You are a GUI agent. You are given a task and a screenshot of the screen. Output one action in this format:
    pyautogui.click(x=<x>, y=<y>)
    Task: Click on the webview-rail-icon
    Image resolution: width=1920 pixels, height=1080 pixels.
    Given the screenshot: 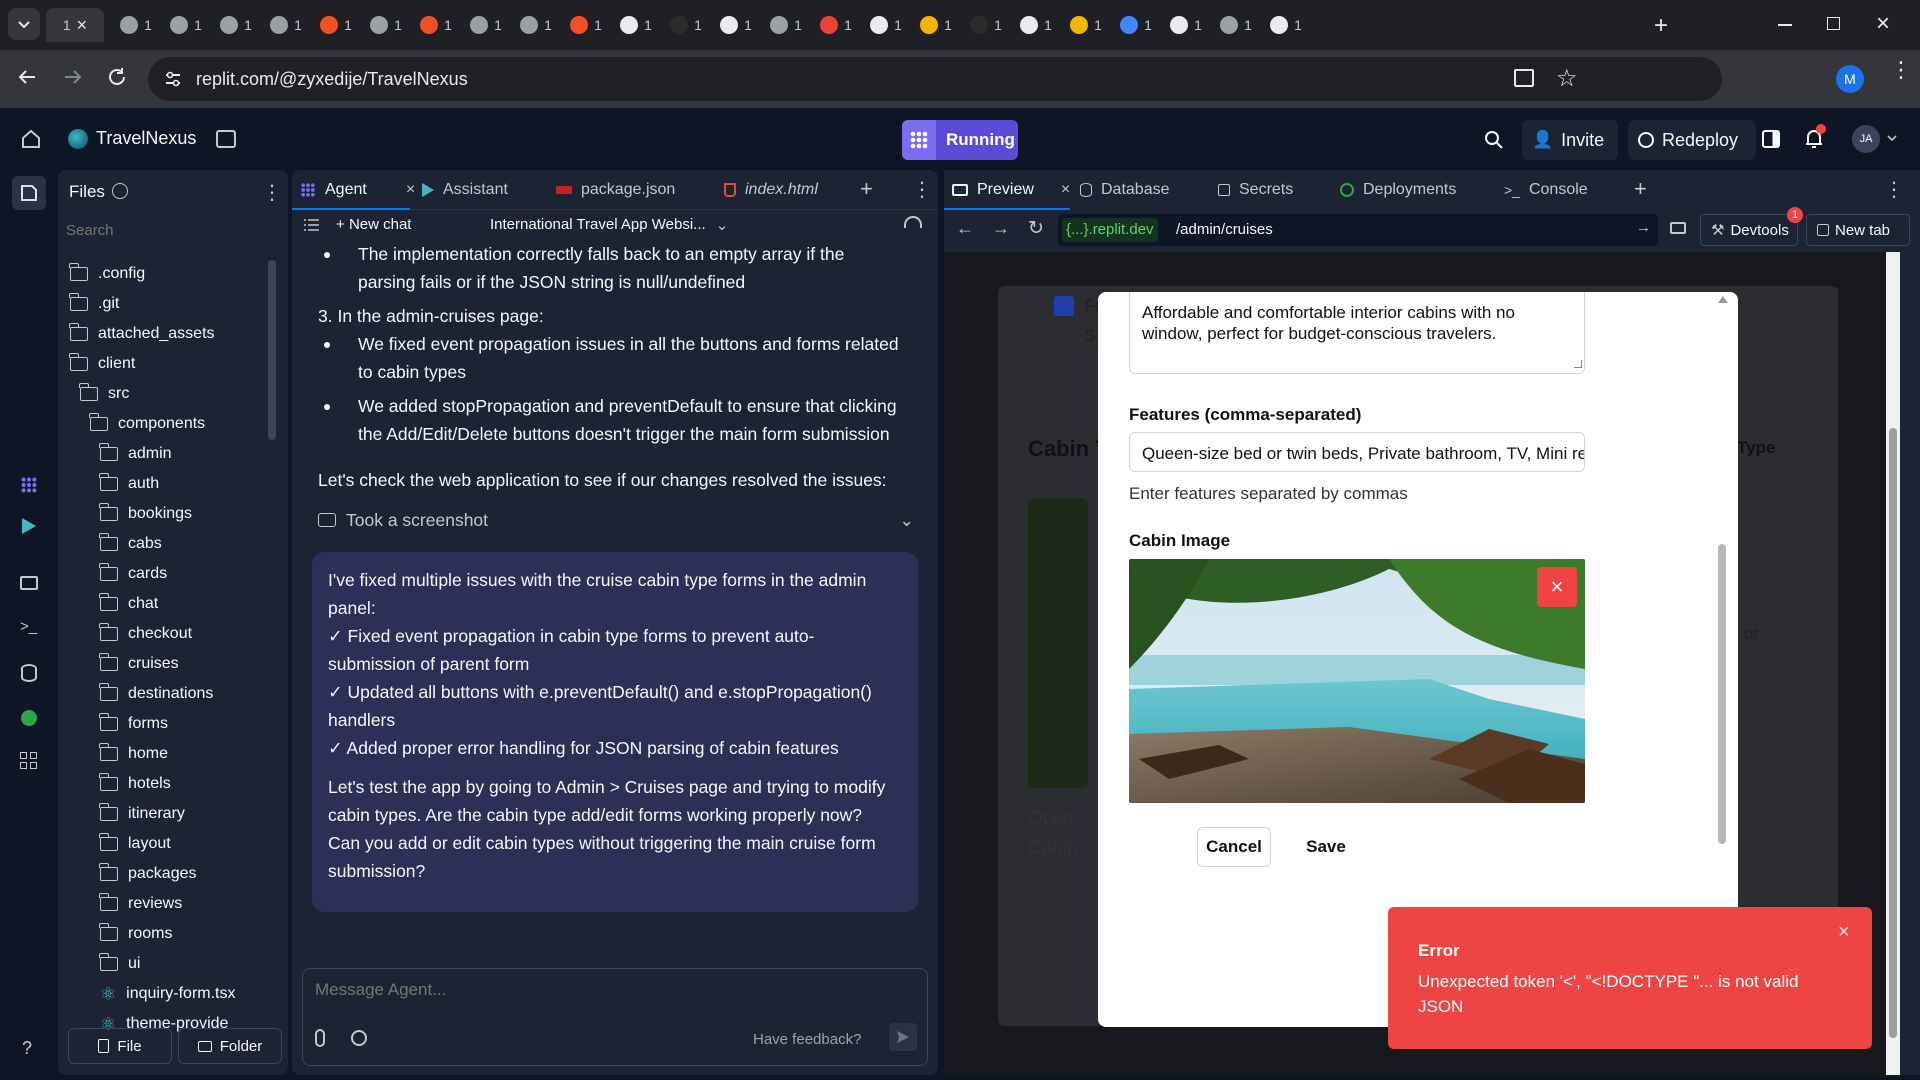 What is the action you would take?
    pyautogui.click(x=29, y=583)
    